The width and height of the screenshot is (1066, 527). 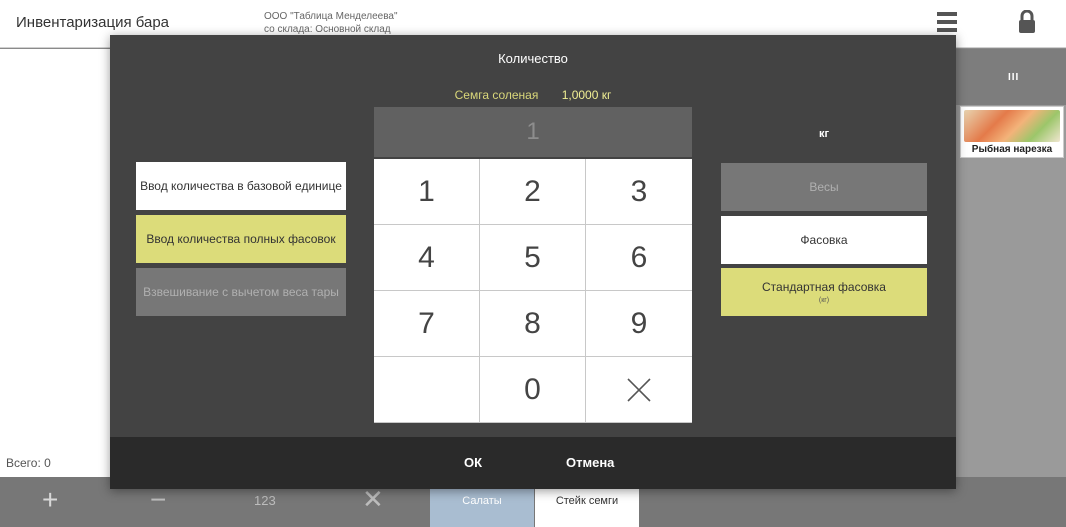 What do you see at coordinates (50, 500) in the screenshot?
I see `add-button: +` at bounding box center [50, 500].